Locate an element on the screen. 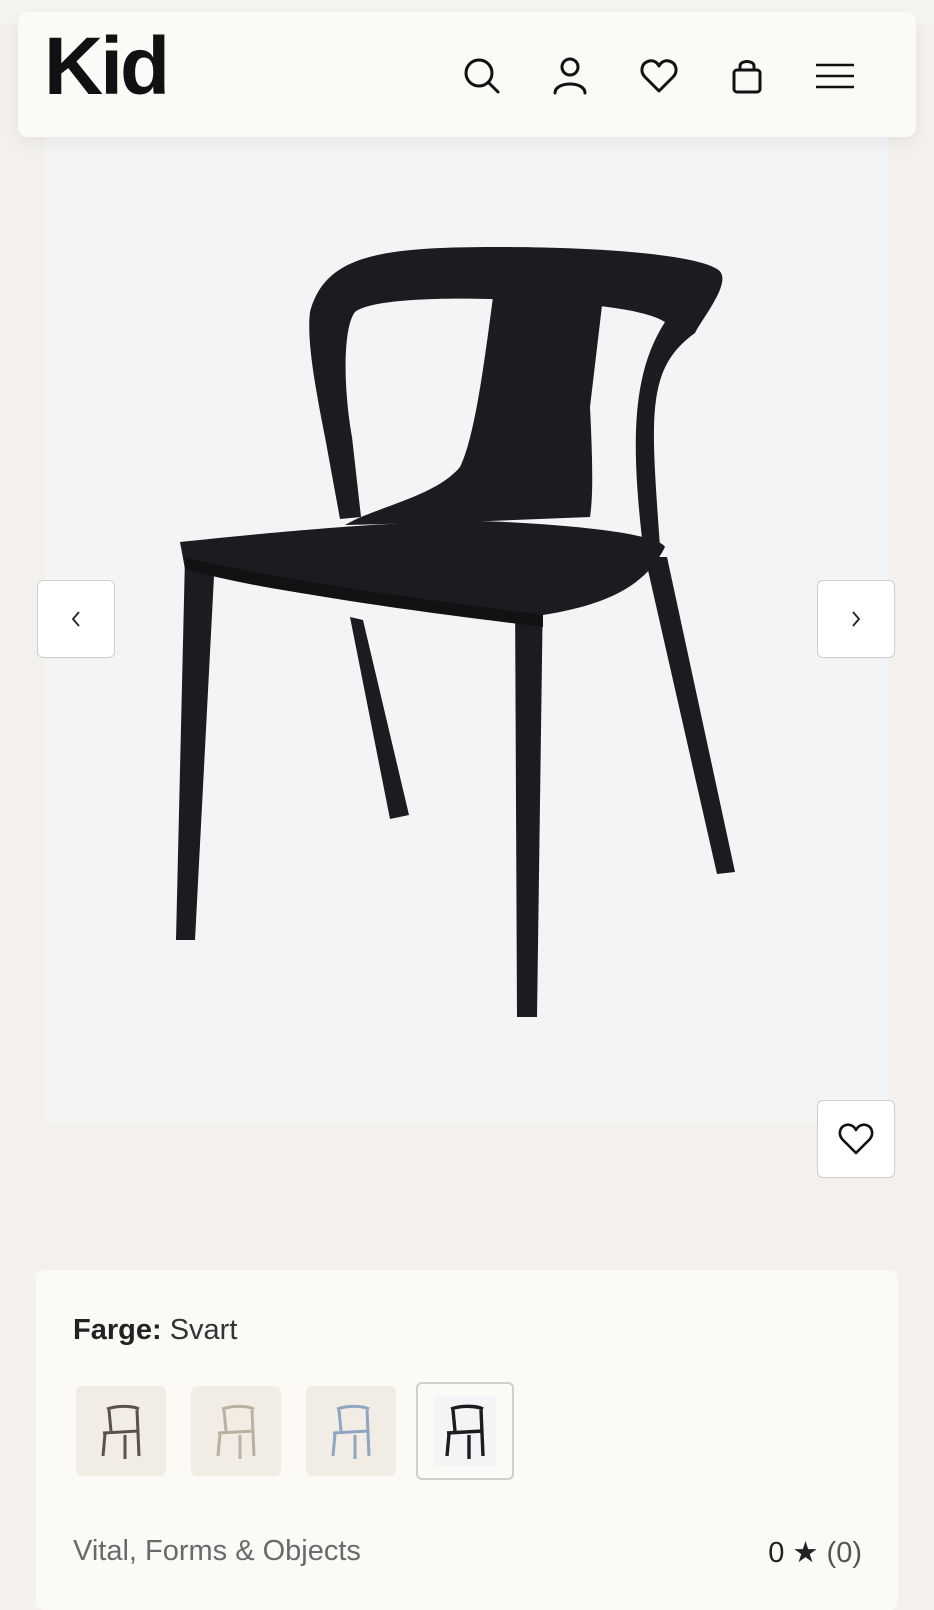 The width and height of the screenshot is (934, 1610). color-selector-label: Farge: Svart is located at coordinates (155, 1330).